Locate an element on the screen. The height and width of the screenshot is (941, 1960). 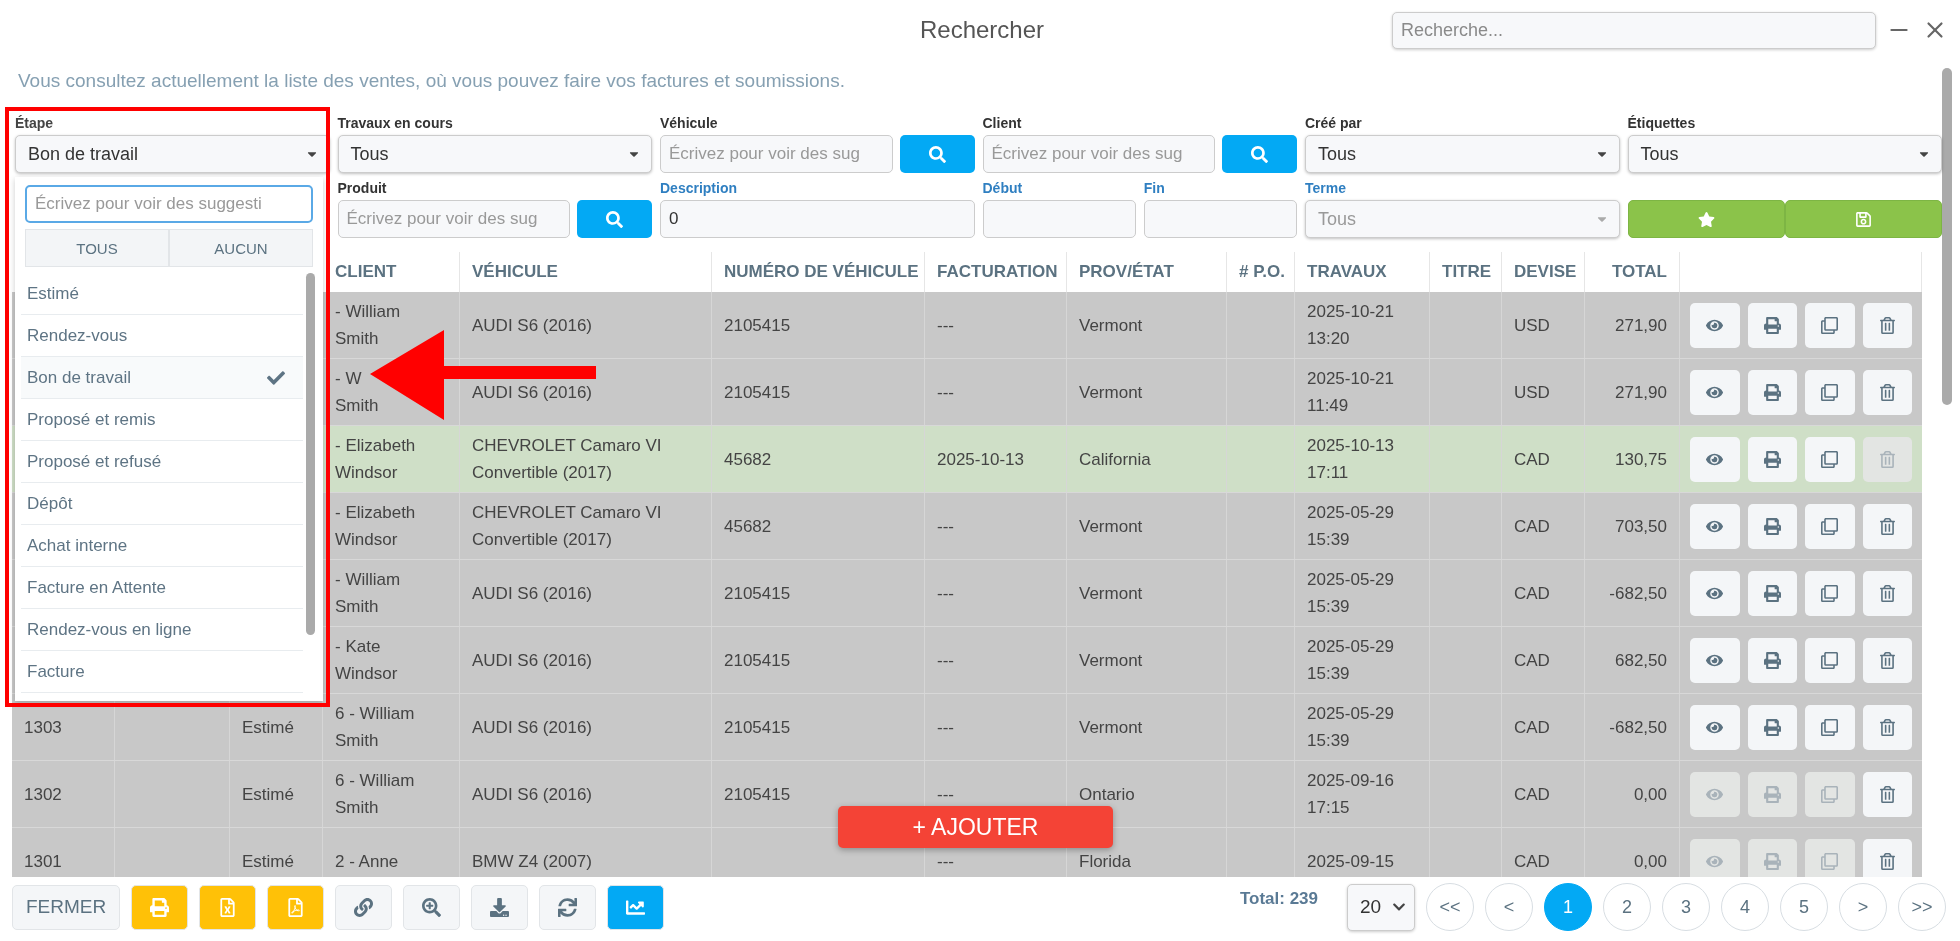
zoom-in-icon is located at coordinates (431, 907).